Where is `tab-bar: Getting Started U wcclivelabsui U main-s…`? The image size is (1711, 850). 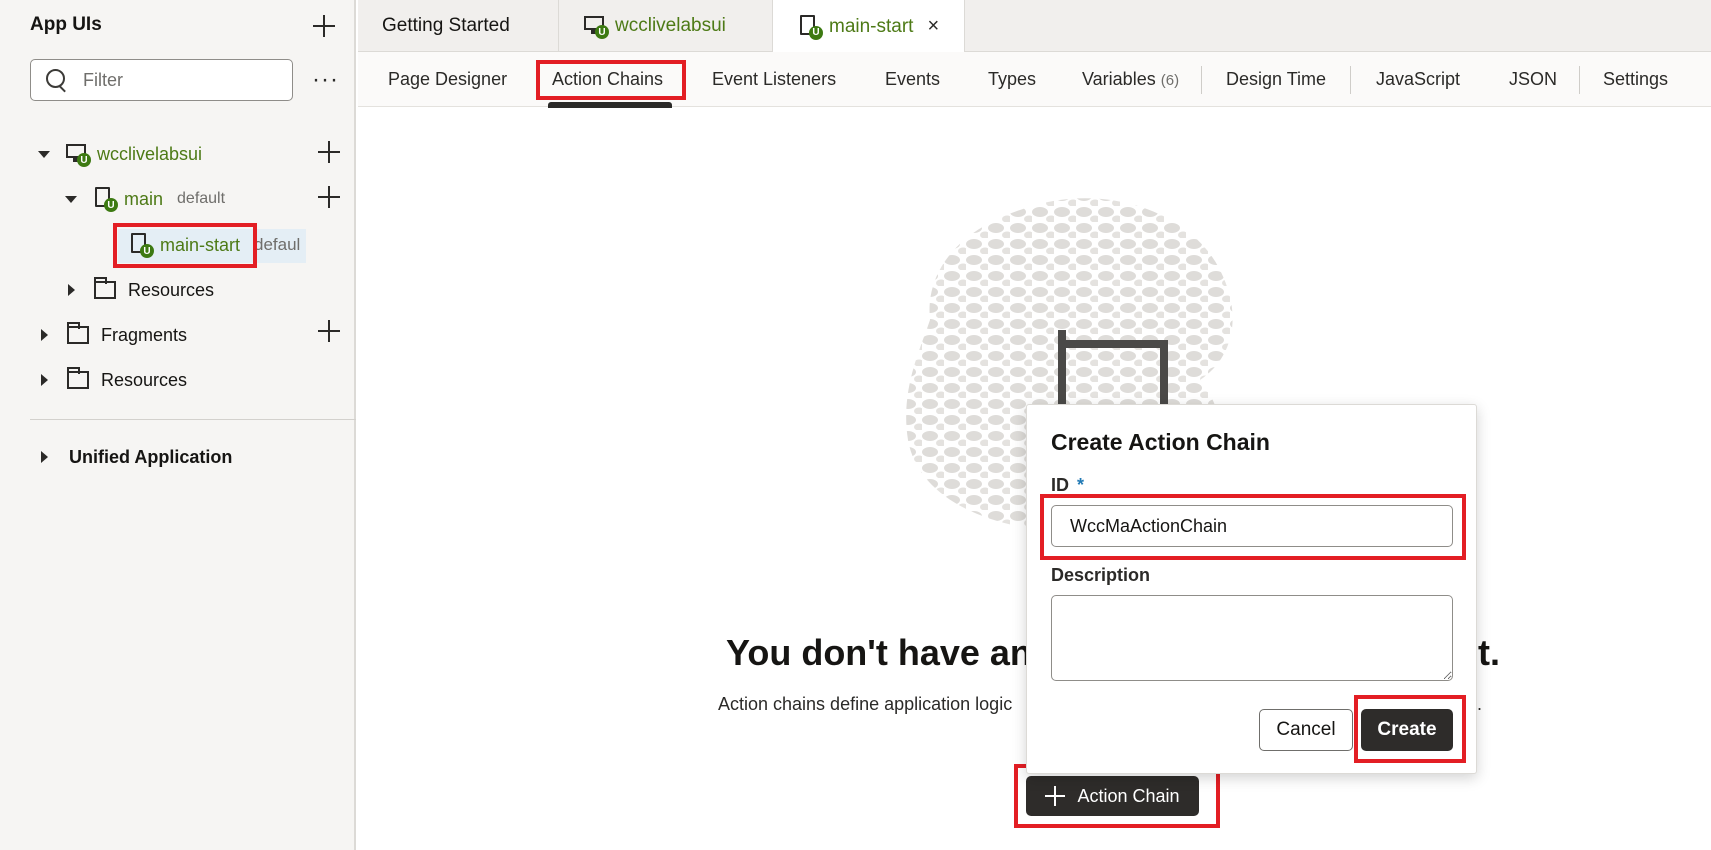
tab-bar: Getting Started U wcclivelabsui U main-s… is located at coordinates (1034, 26).